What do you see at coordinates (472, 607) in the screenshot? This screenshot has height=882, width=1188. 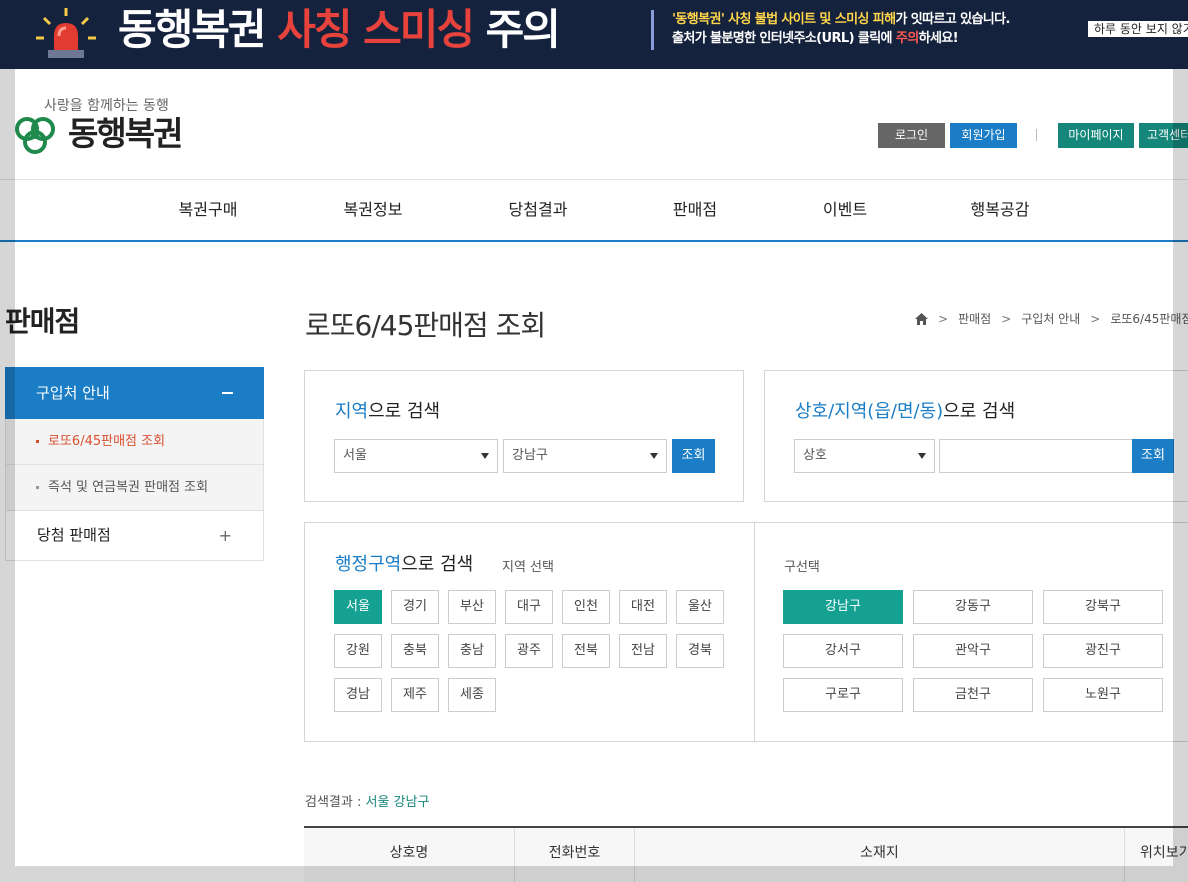 I see `region-chip: 부산` at bounding box center [472, 607].